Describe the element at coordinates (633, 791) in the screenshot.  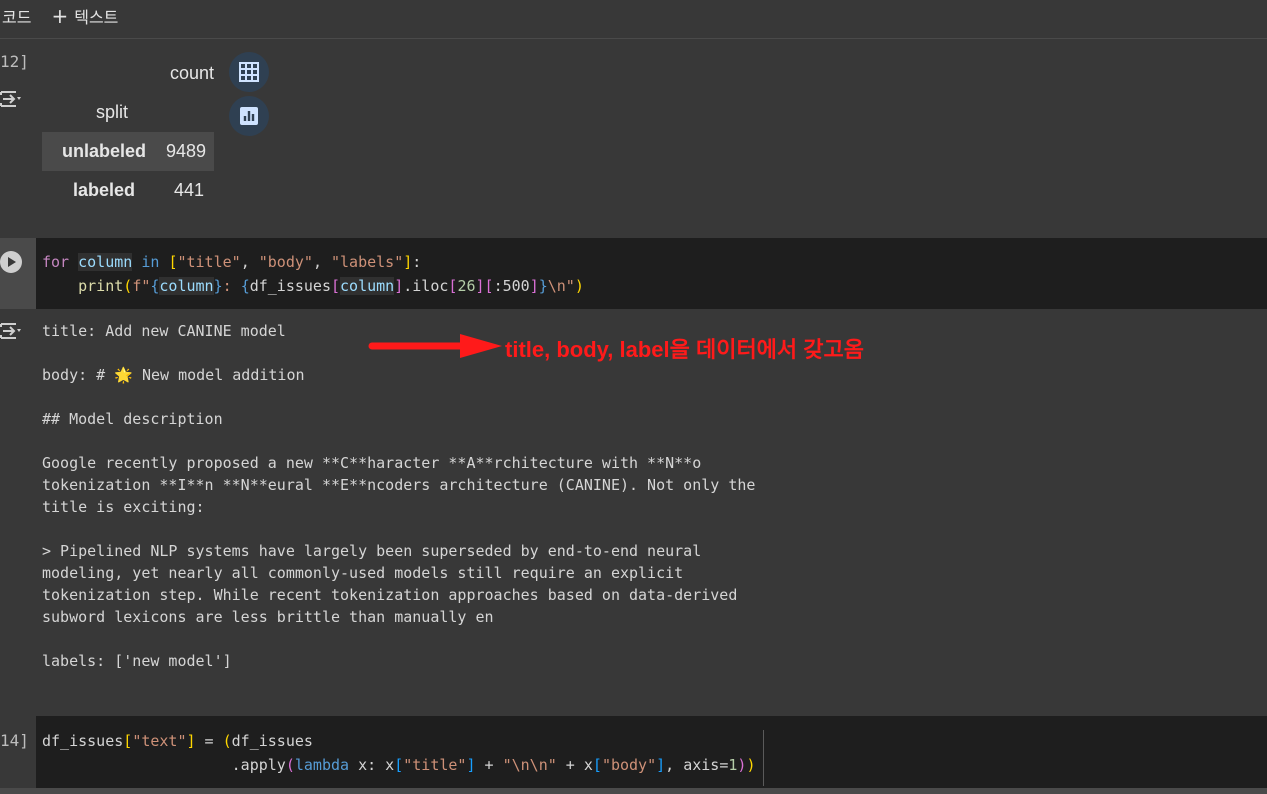
I see `bottom-scroll-area` at that location.